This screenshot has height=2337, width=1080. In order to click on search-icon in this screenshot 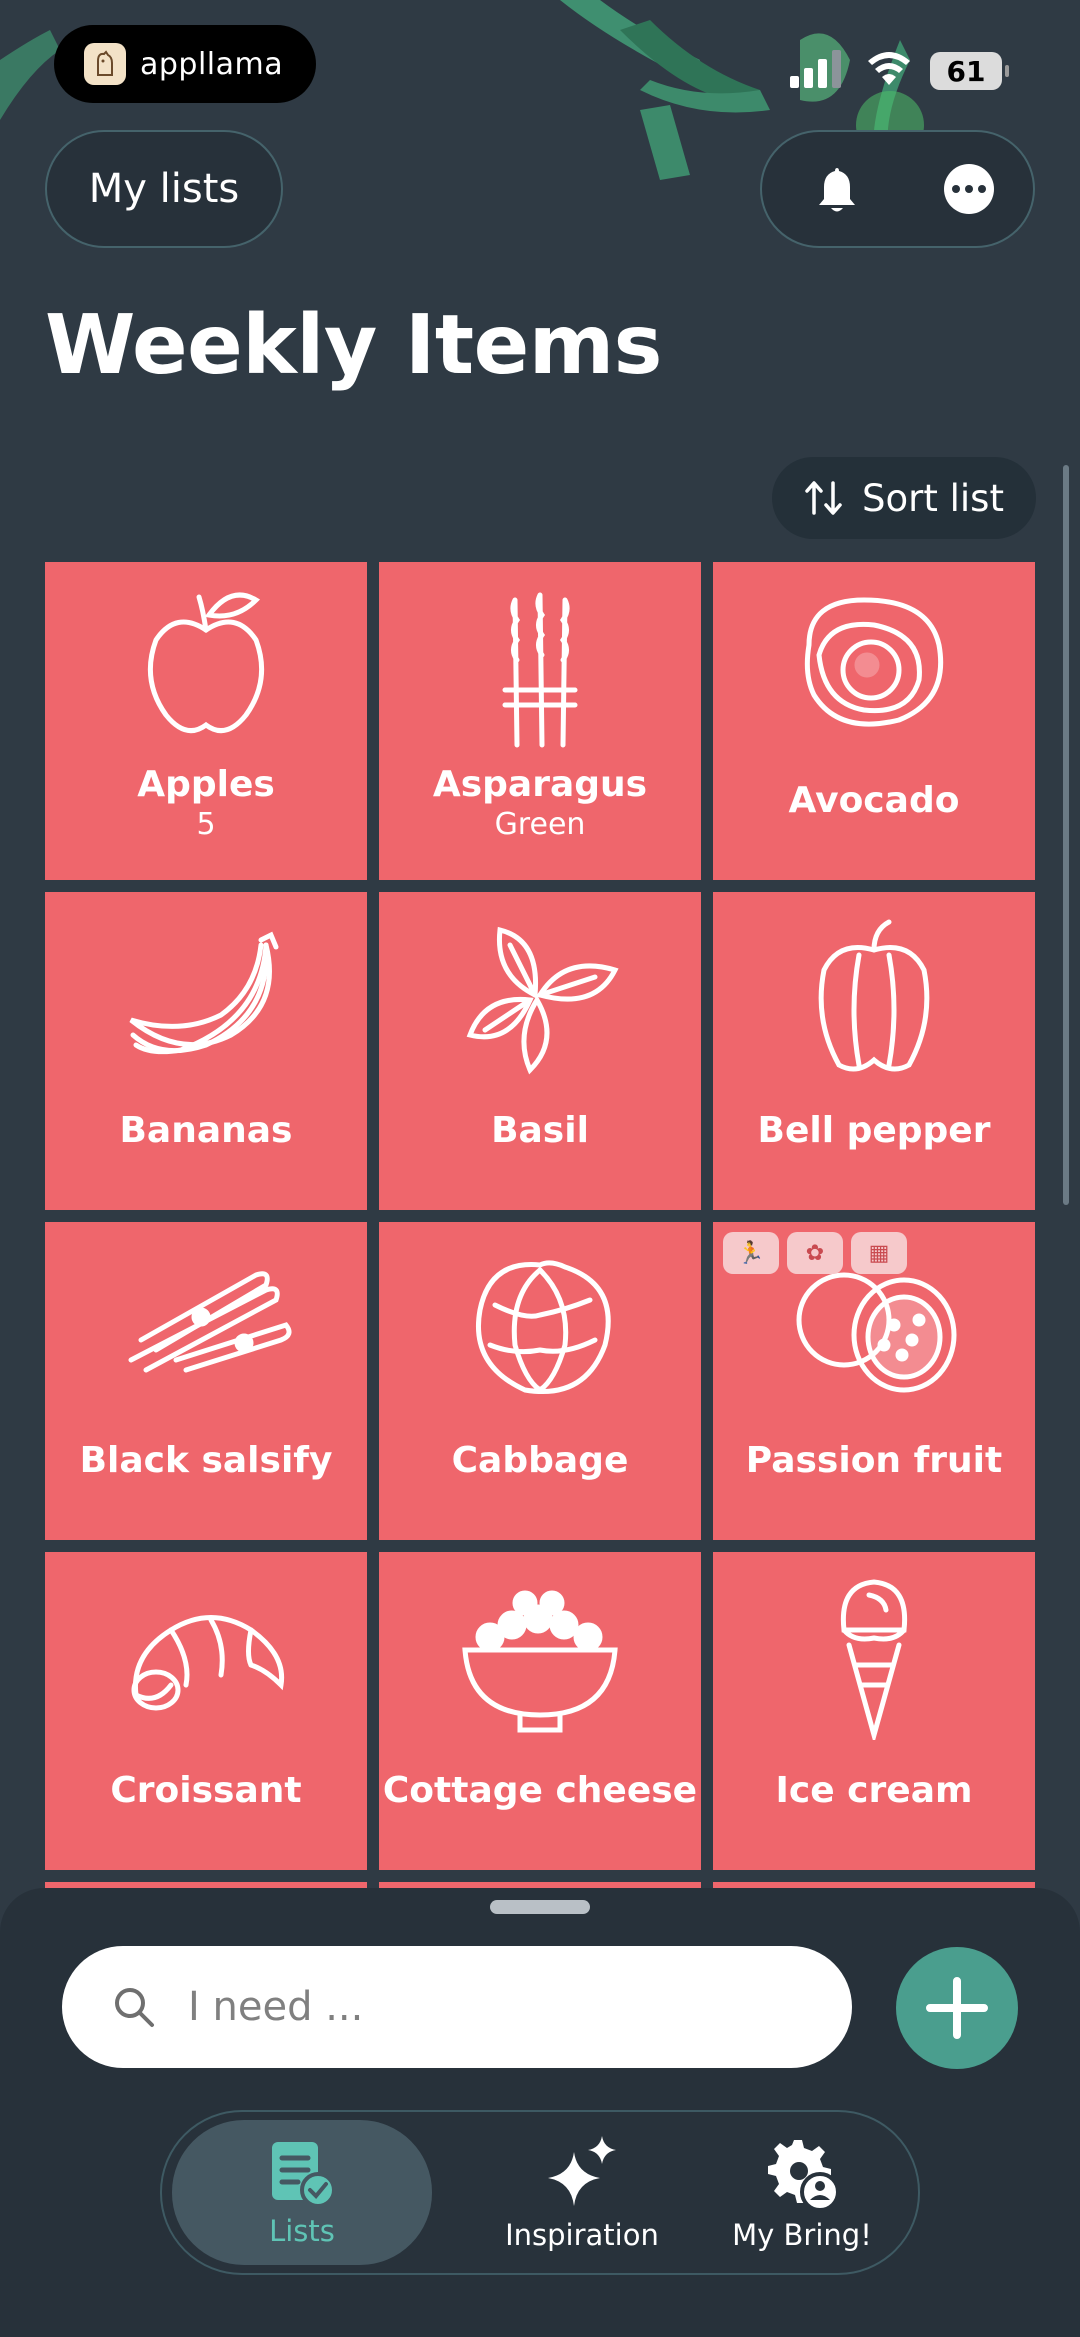, I will do `click(134, 2007)`.